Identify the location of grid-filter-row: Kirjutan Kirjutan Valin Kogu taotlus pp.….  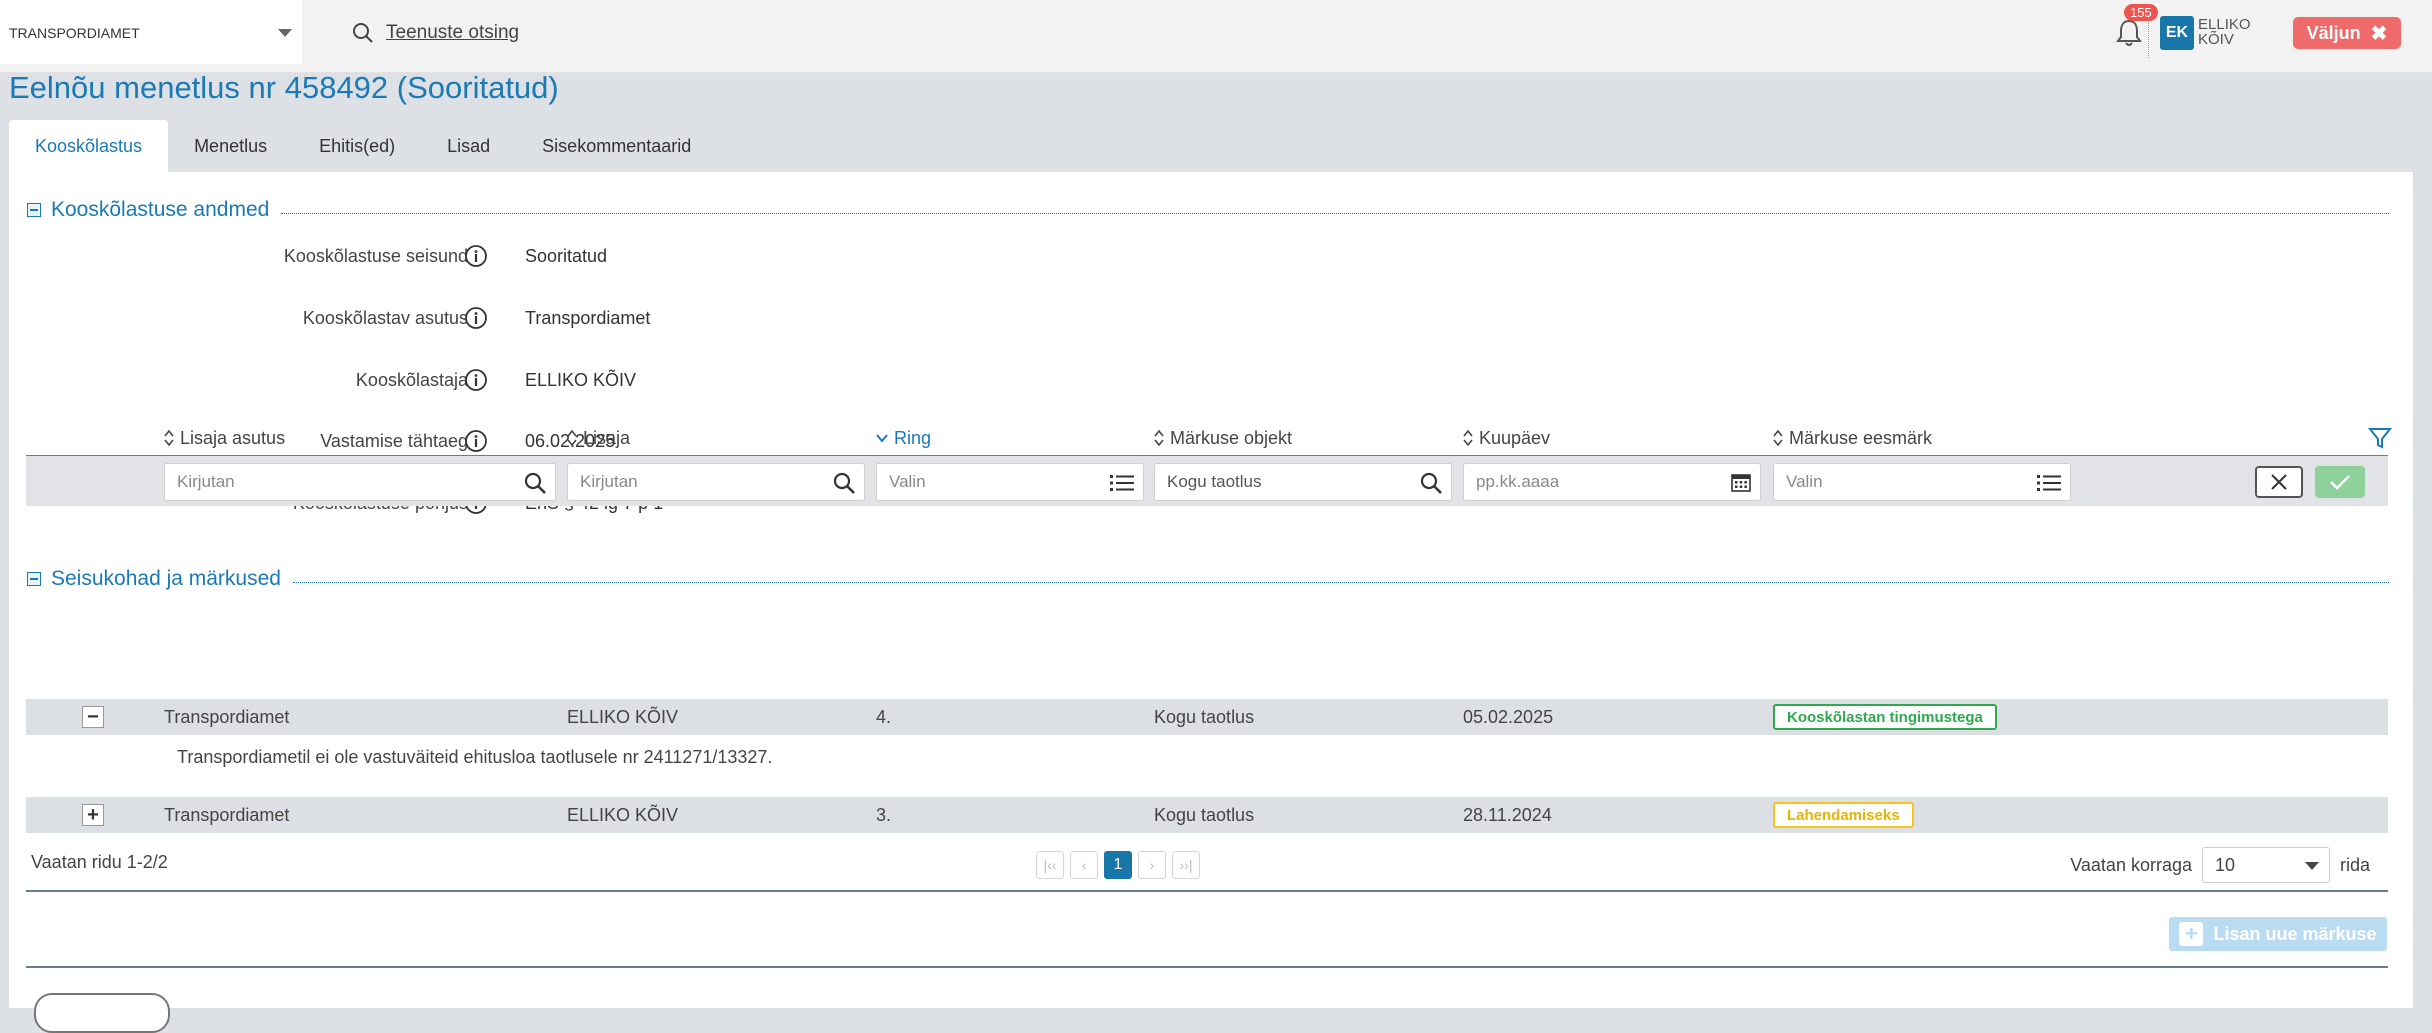
(1207, 481).